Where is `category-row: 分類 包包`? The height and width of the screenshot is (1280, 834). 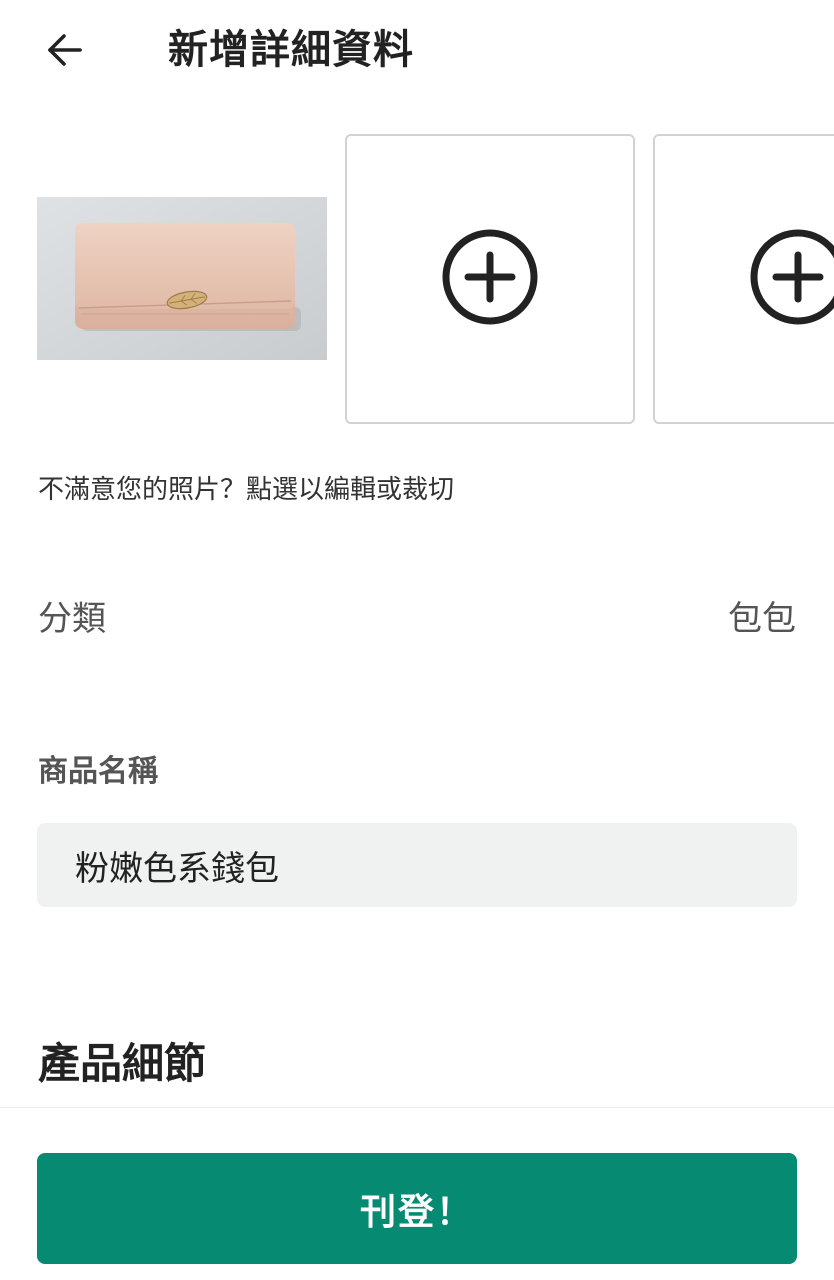 category-row: 分類 包包 is located at coordinates (417, 620).